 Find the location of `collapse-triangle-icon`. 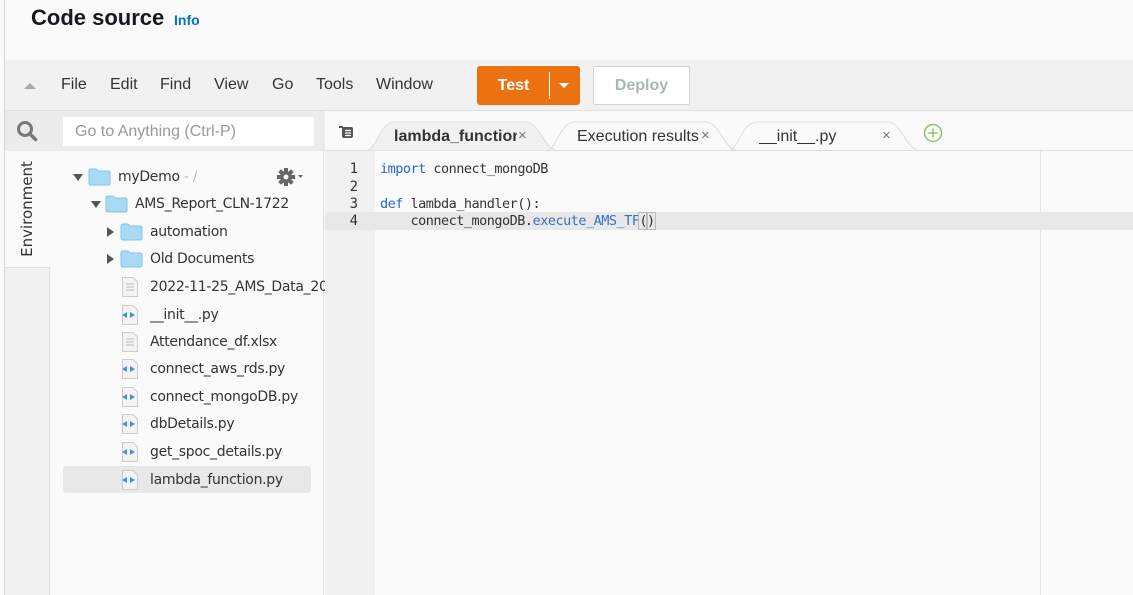

collapse-triangle-icon is located at coordinates (30, 86).